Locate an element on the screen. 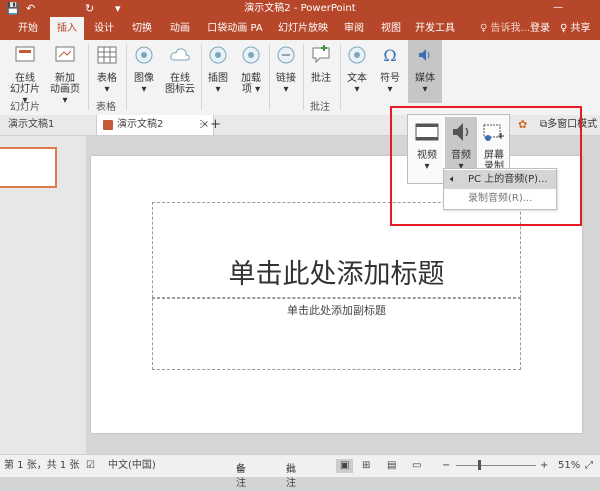  tab-design: 设计 is located at coordinates (104, 28).